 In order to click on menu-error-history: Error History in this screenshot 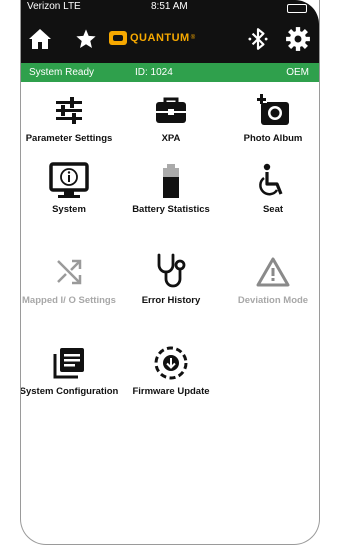, I will do `click(171, 279)`.